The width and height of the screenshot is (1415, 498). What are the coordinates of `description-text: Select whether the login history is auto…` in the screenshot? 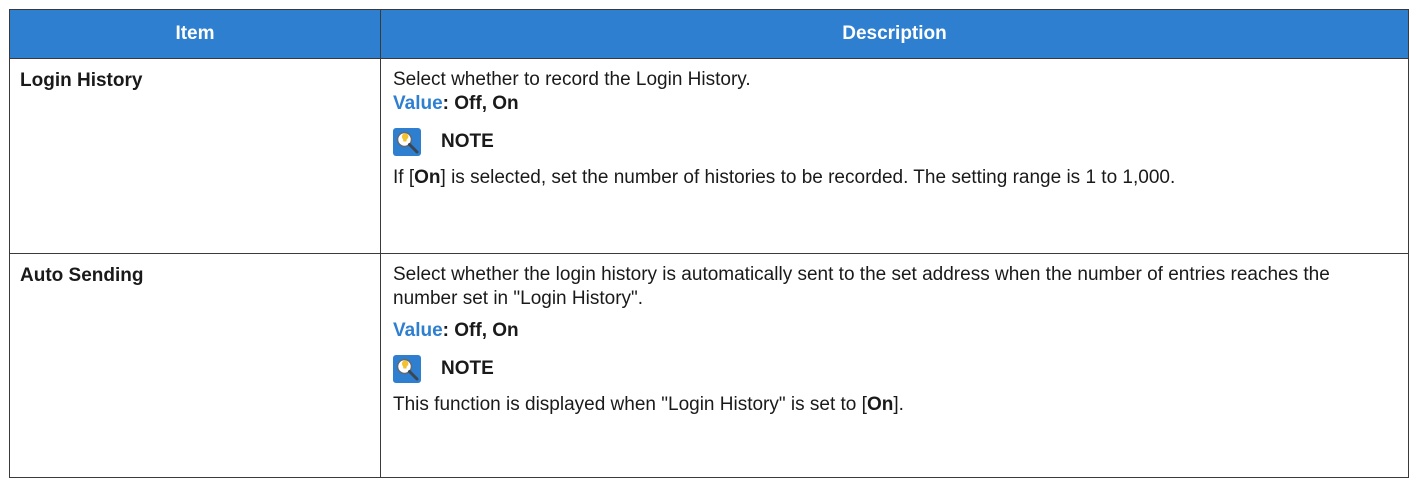 It's located at (861, 286).